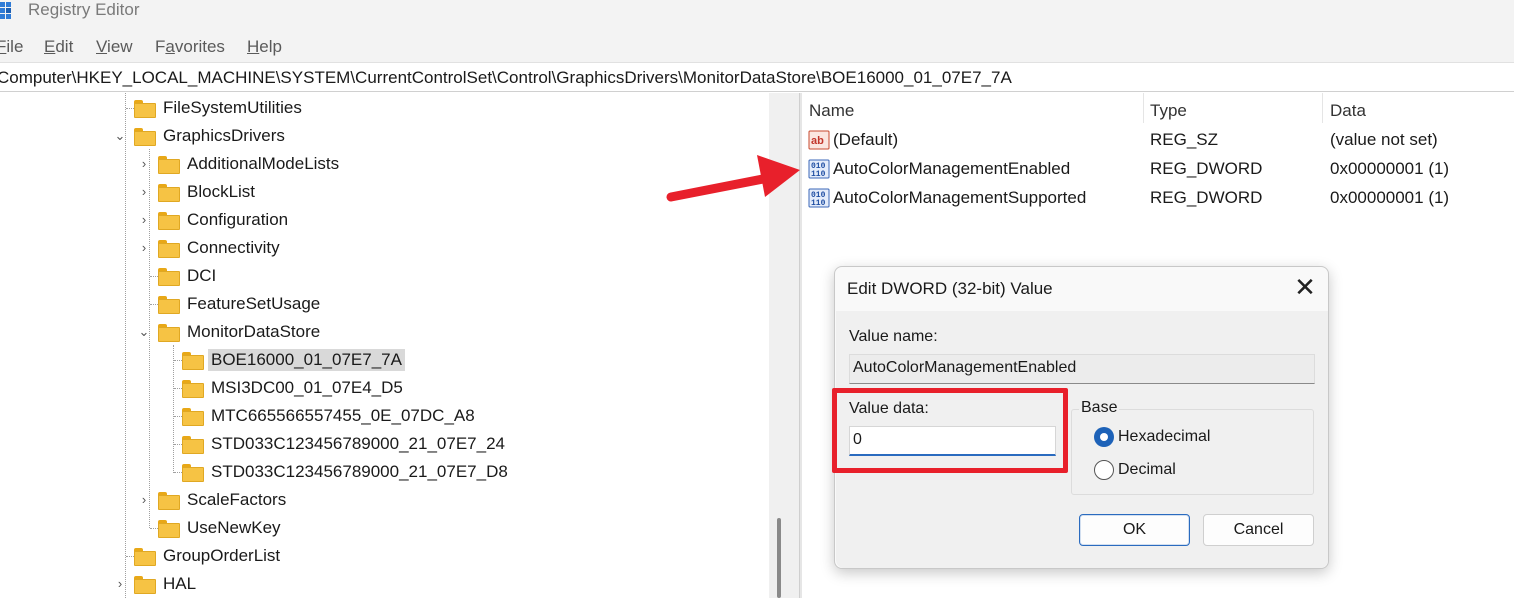 The width and height of the screenshot is (1514, 598). Describe the element at coordinates (1168, 111) in the screenshot. I see `column-header-type: Type` at that location.